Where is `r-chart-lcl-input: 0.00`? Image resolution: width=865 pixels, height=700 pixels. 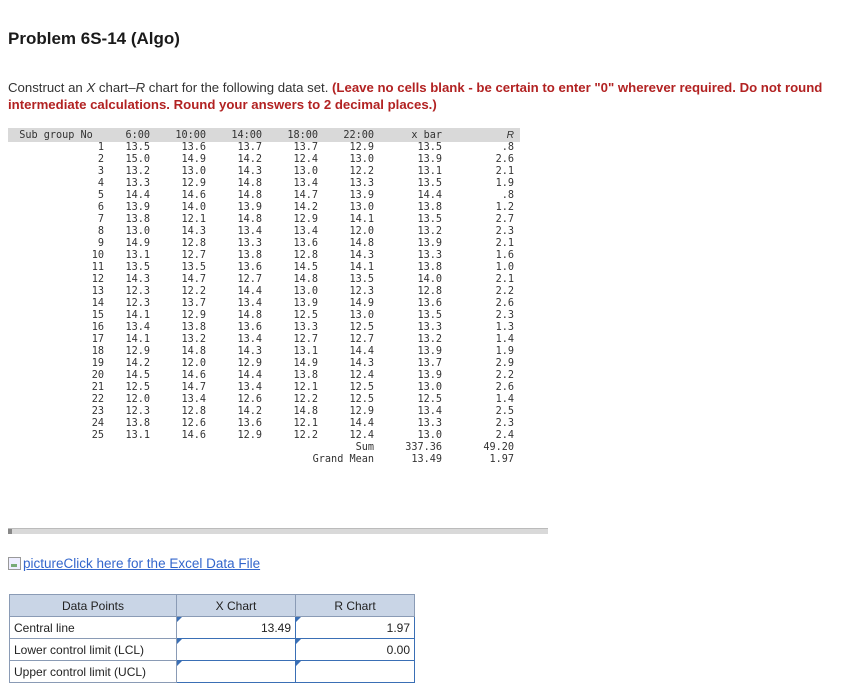
r-chart-lcl-input: 0.00 is located at coordinates (355, 649).